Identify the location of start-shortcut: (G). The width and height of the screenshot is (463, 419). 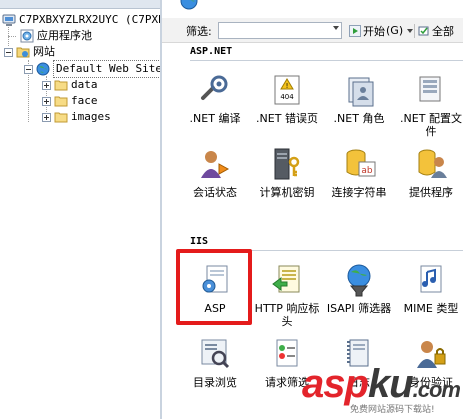
(395, 30).